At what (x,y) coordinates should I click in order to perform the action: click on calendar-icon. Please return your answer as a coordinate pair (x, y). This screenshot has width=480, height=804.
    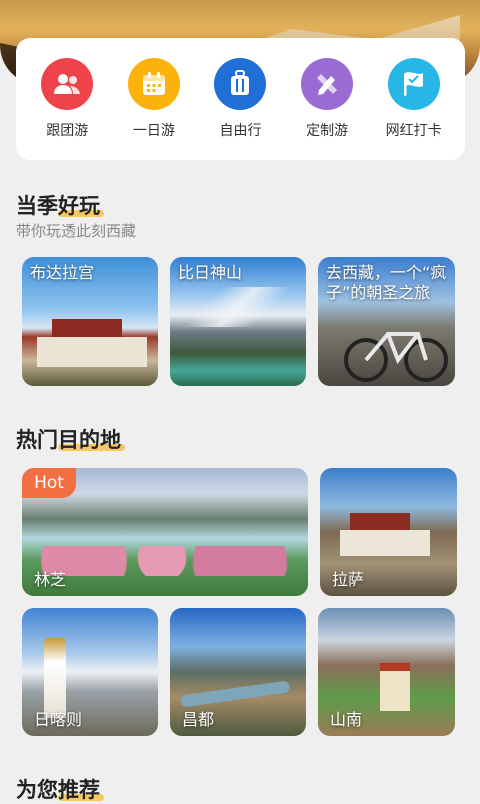
    Looking at the image, I should click on (153, 84).